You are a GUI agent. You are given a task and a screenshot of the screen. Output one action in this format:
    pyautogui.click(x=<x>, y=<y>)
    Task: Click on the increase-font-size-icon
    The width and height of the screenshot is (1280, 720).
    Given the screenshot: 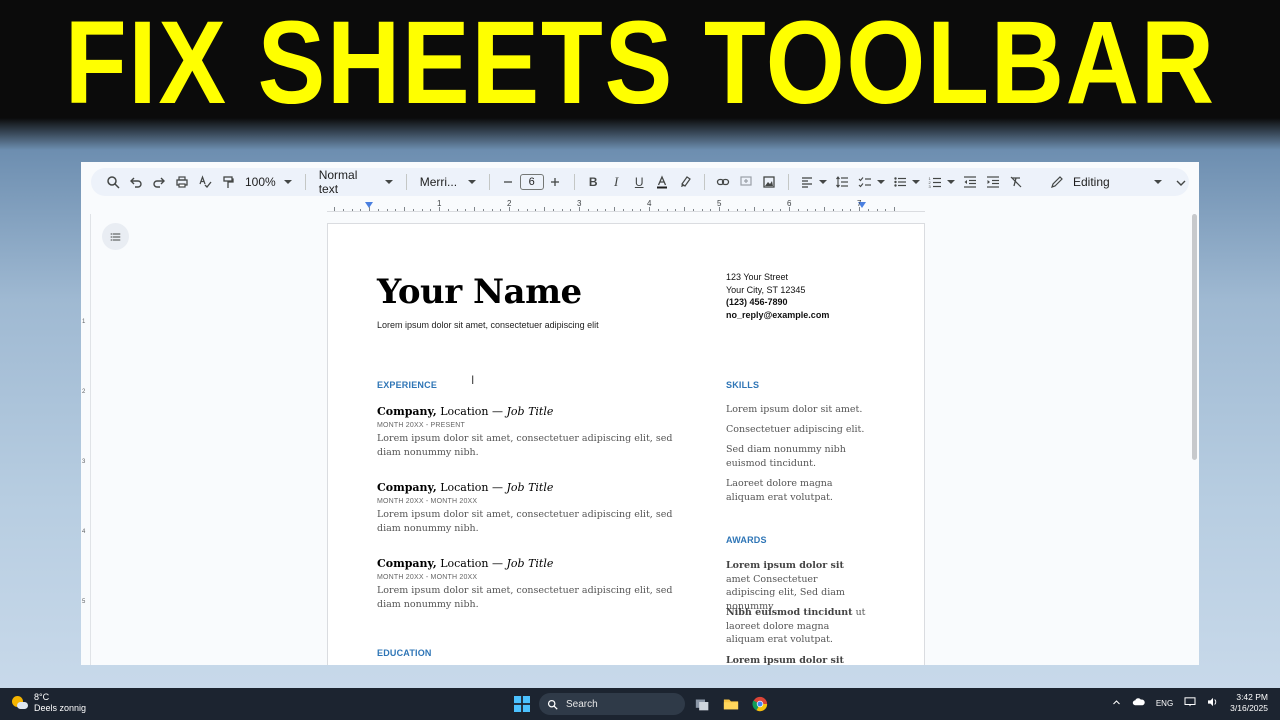 What is the action you would take?
    pyautogui.click(x=555, y=182)
    